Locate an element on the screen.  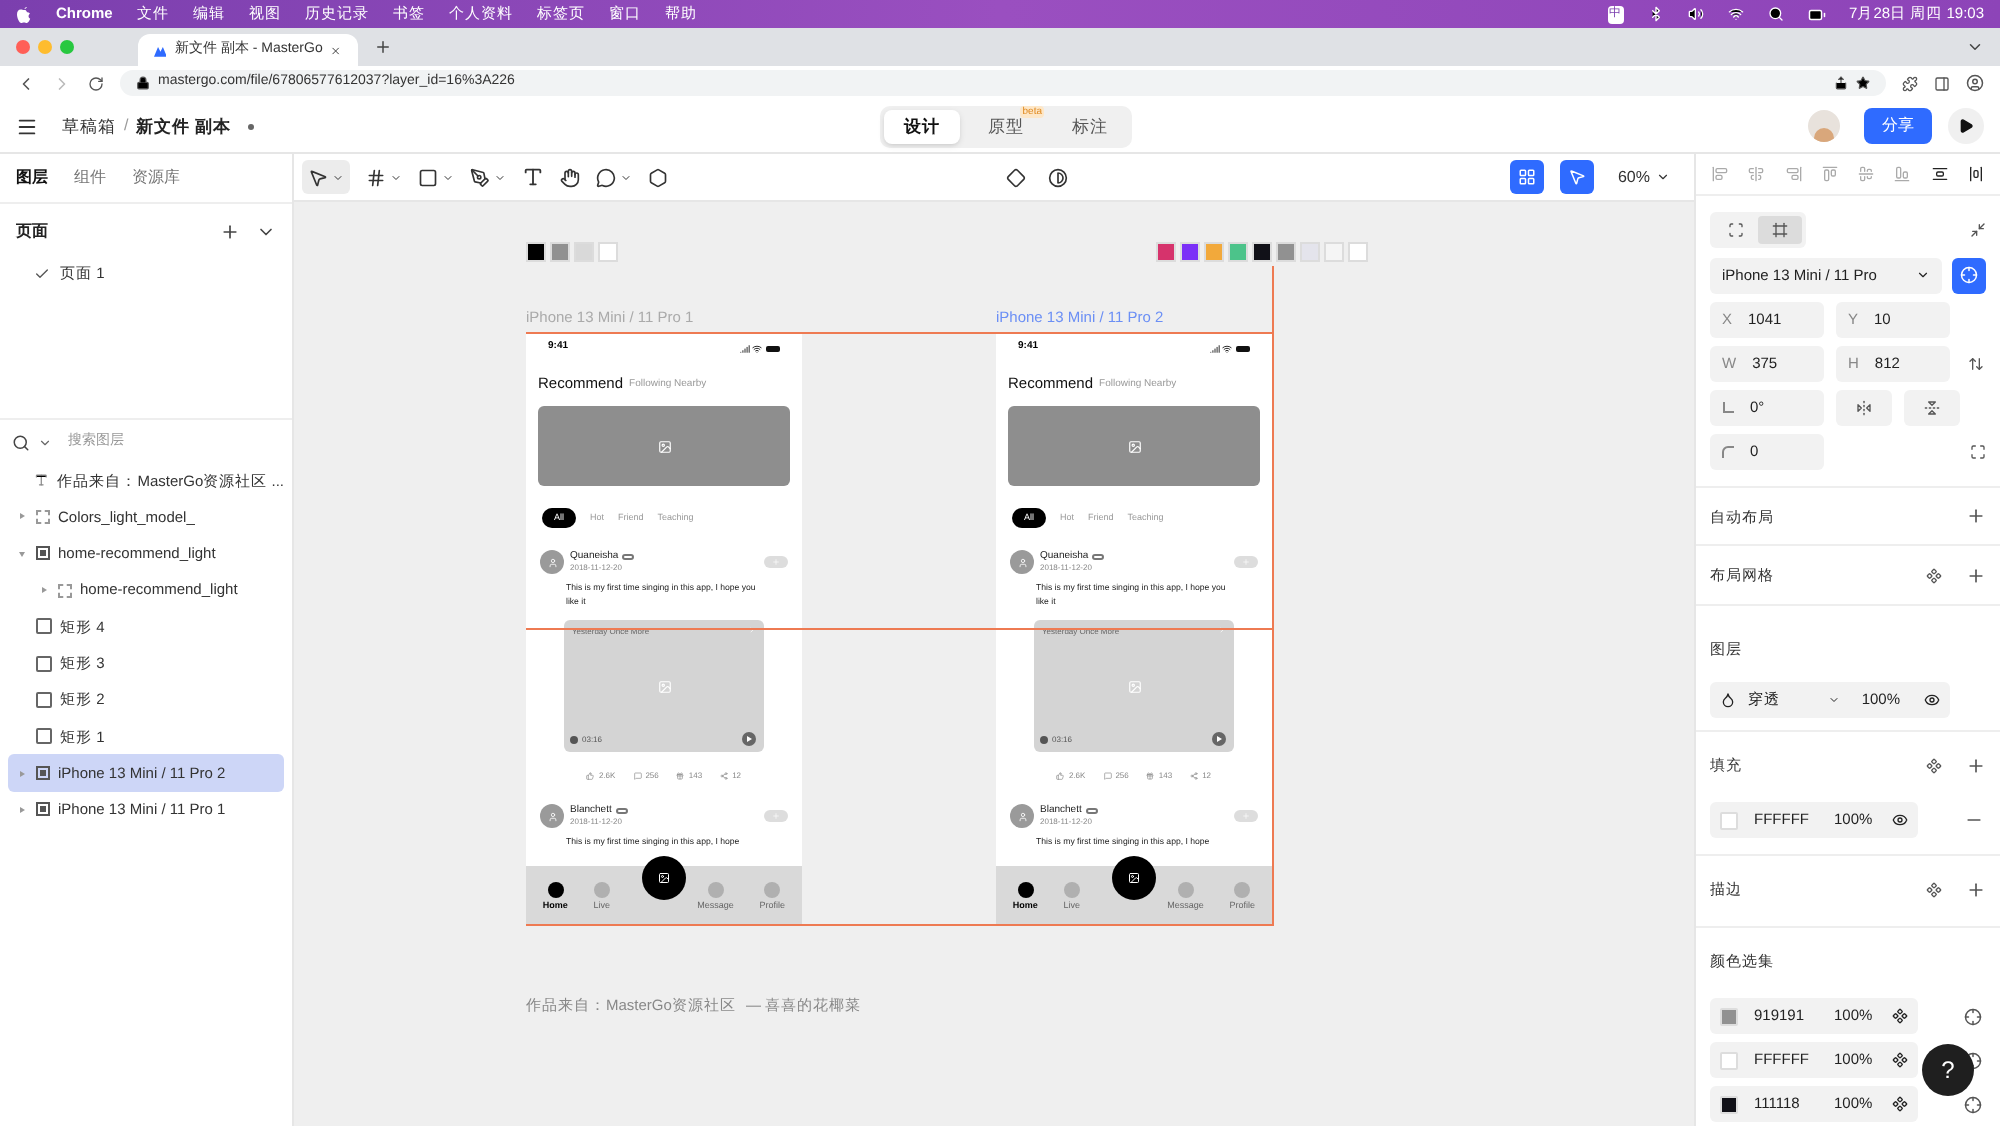
pen-tool is located at coordinates (488, 177).